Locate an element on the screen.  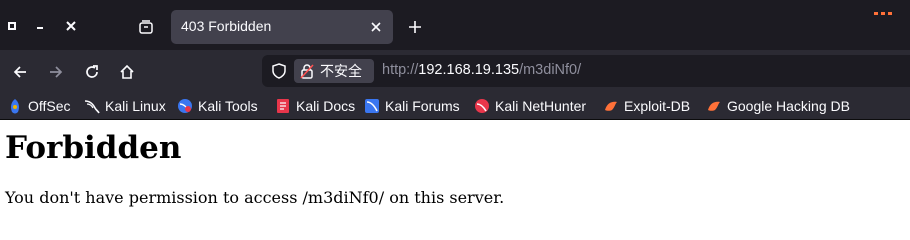
home-icon is located at coordinates (127, 71).